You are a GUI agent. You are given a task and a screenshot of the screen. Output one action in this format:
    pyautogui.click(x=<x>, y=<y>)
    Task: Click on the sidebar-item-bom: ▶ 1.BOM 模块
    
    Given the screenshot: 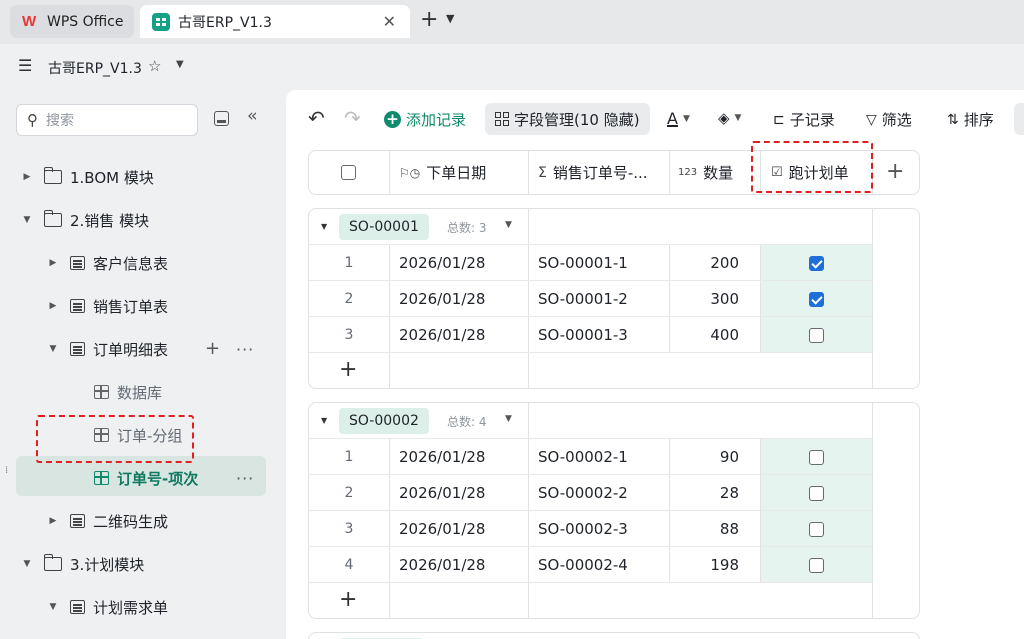 What is the action you would take?
    pyautogui.click(x=87, y=177)
    